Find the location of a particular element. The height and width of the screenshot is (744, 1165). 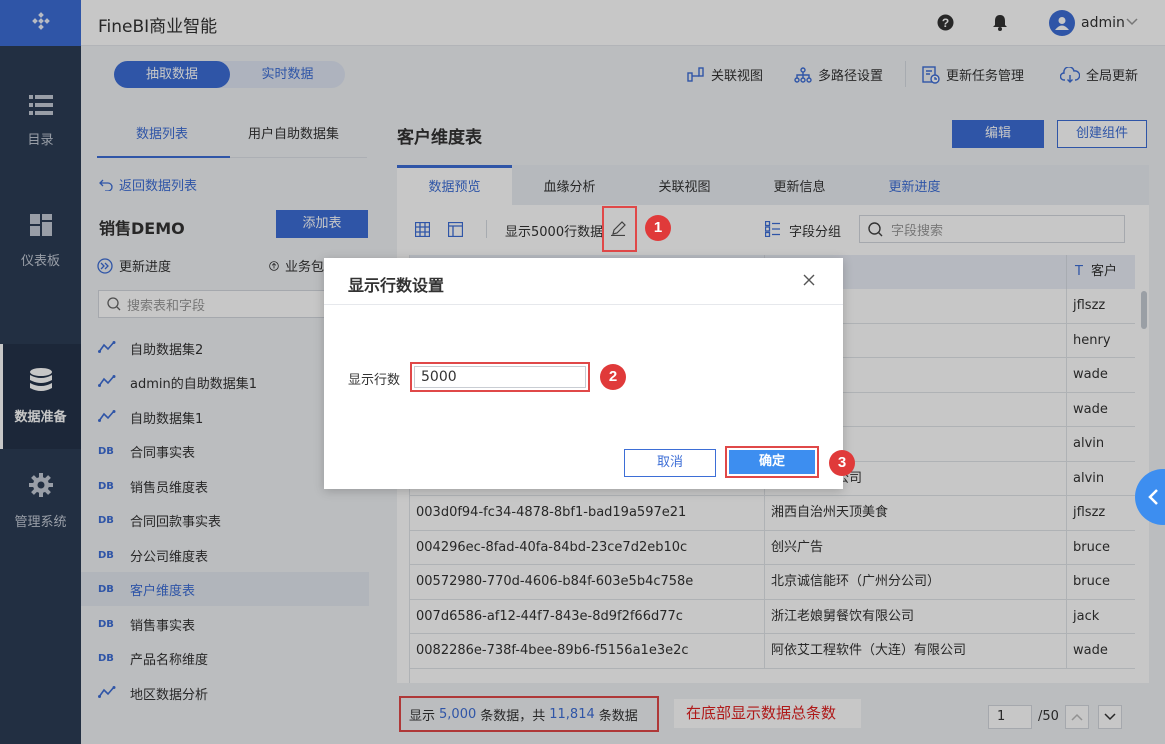

callout-badge: 3 is located at coordinates (842, 463).